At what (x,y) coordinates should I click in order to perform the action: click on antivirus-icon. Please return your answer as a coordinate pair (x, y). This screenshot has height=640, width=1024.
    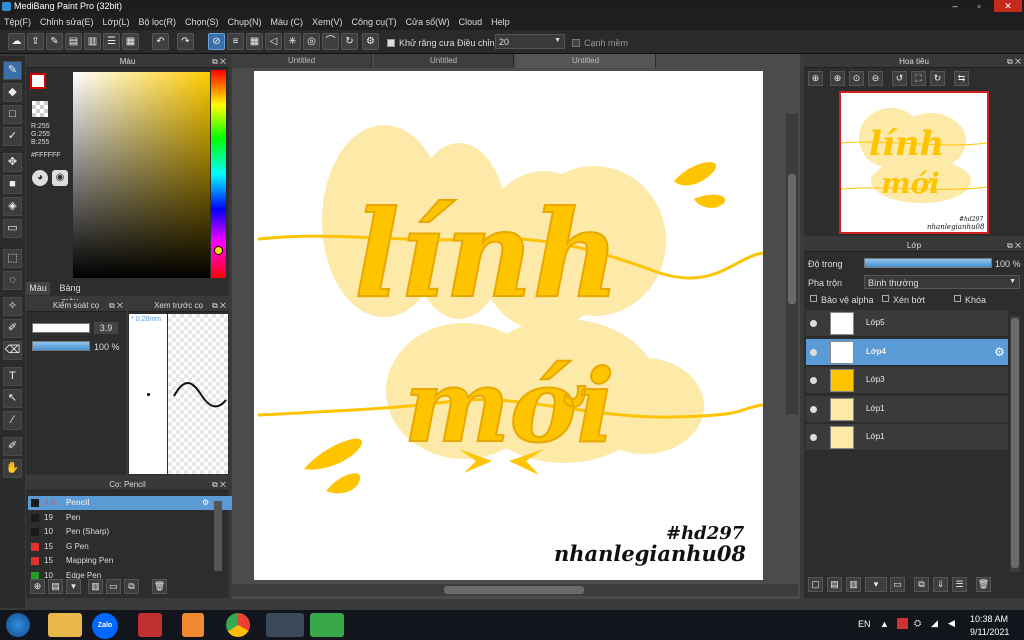
    Looking at the image, I should click on (902, 623).